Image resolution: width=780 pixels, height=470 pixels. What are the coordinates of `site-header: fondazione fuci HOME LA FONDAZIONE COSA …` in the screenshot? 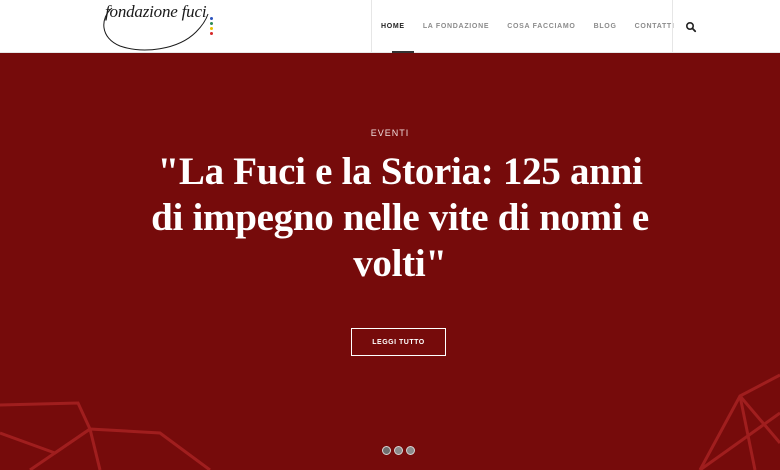 It's located at (390, 26).